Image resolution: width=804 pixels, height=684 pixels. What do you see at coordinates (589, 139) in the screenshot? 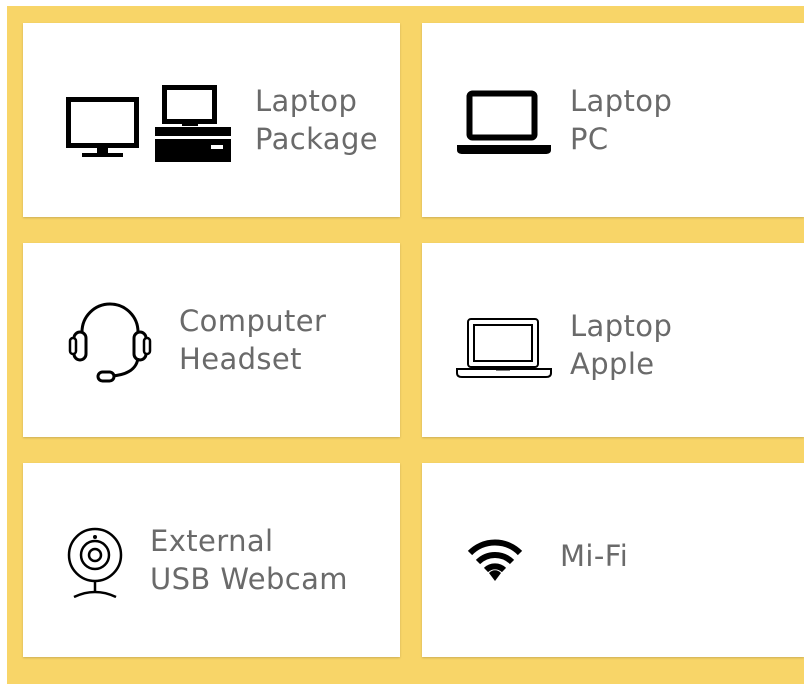
I see `card-label-line2: PC` at bounding box center [589, 139].